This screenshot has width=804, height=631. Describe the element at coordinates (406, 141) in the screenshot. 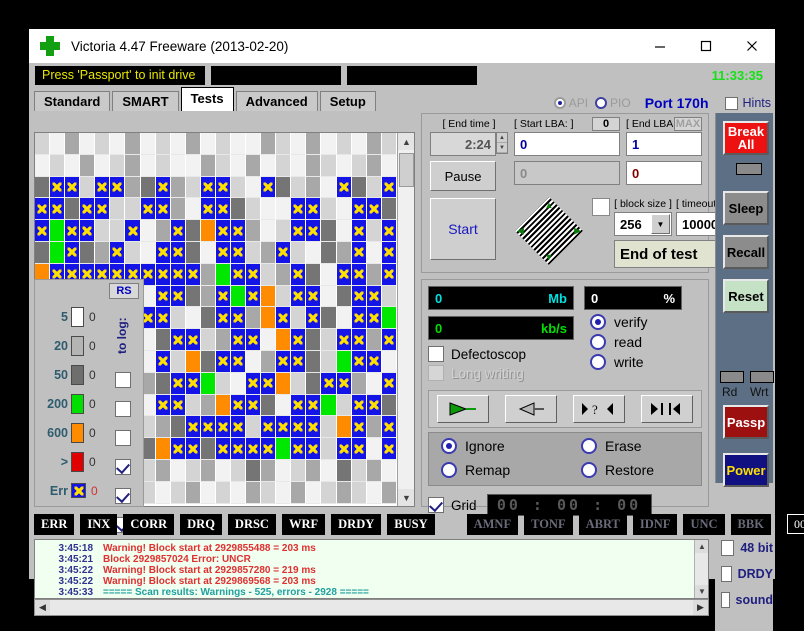

I see `scroll-up-icon: ▲` at that location.